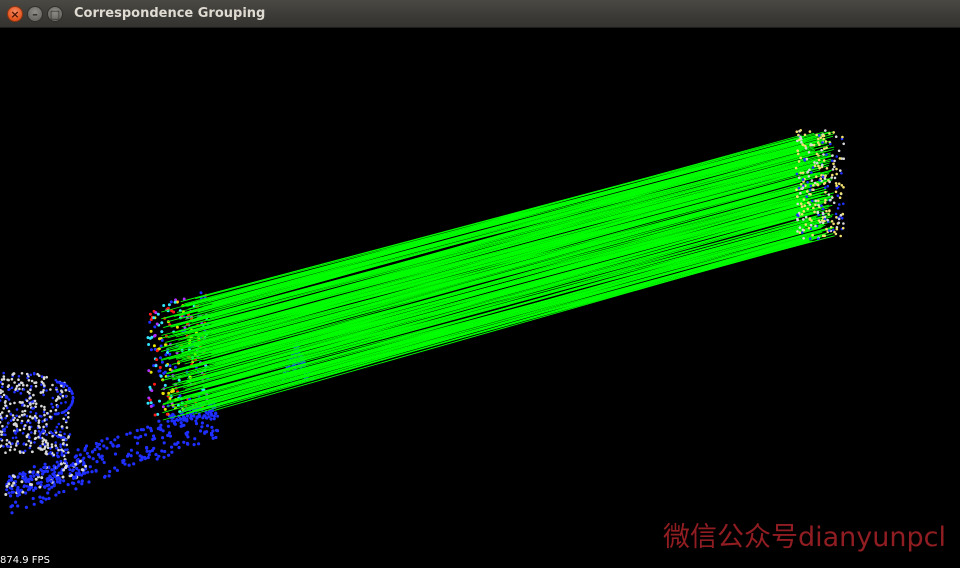  Describe the element at coordinates (55, 14) in the screenshot. I see `maximize-window-button: □` at that location.